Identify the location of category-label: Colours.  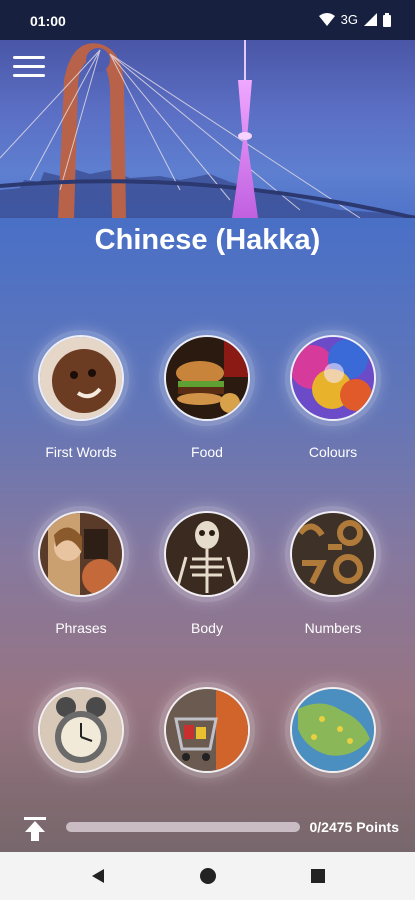
(333, 452).